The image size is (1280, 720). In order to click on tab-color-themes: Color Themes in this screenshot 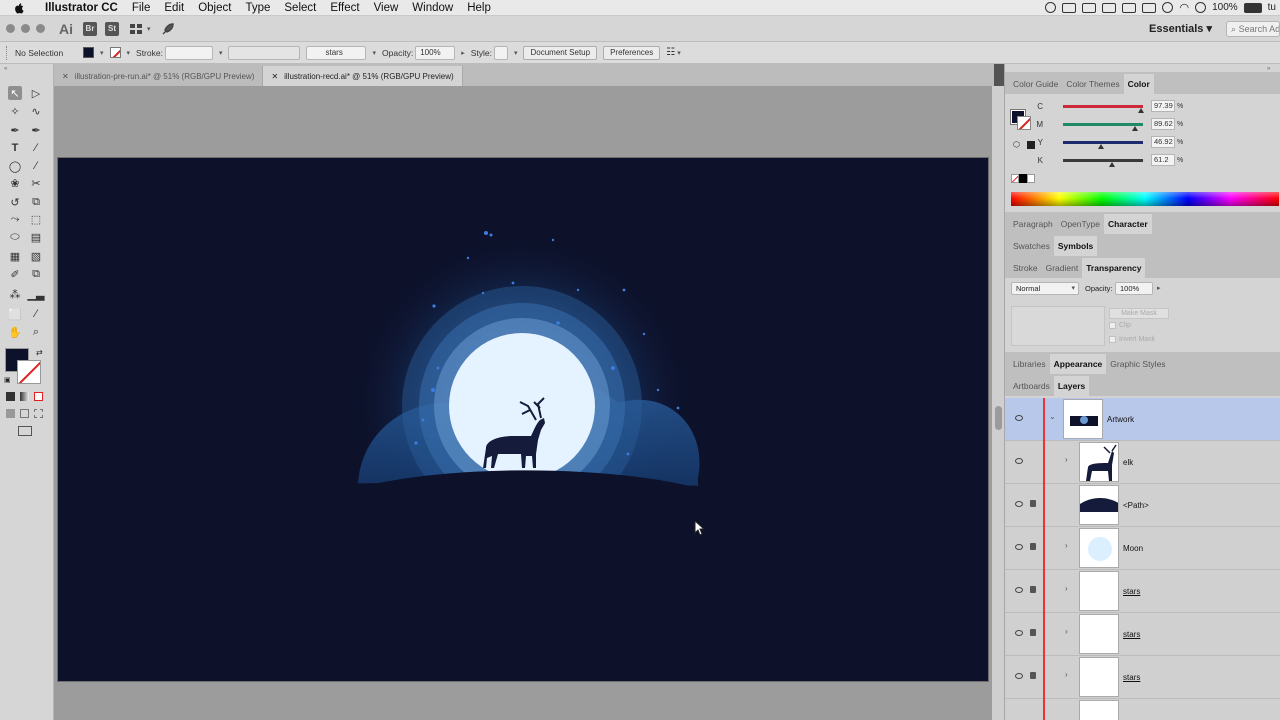, I will do `click(1092, 84)`.